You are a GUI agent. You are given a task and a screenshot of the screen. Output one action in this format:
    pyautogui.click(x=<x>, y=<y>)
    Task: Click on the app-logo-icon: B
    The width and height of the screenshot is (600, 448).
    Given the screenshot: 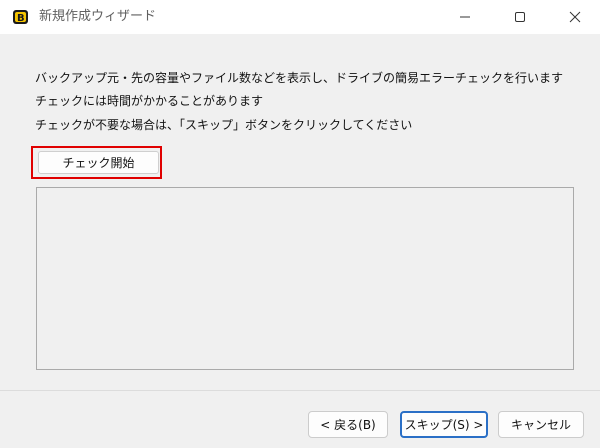 What is the action you would take?
    pyautogui.click(x=21, y=17)
    